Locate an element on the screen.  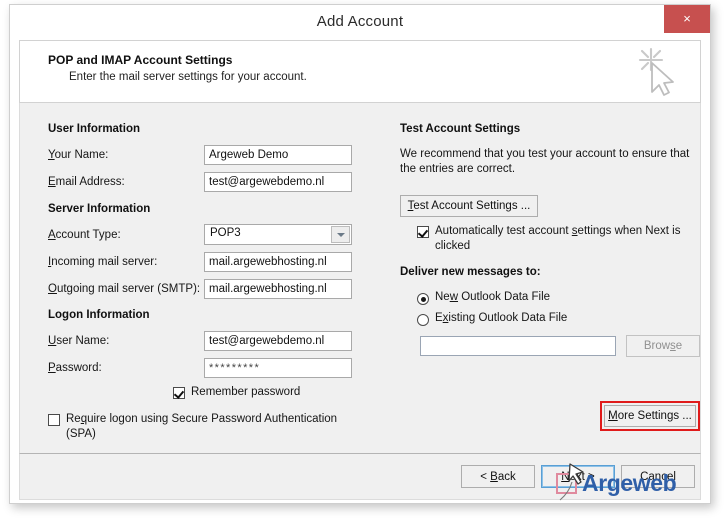
section-user-information: User Information is located at coordinates (94, 129).